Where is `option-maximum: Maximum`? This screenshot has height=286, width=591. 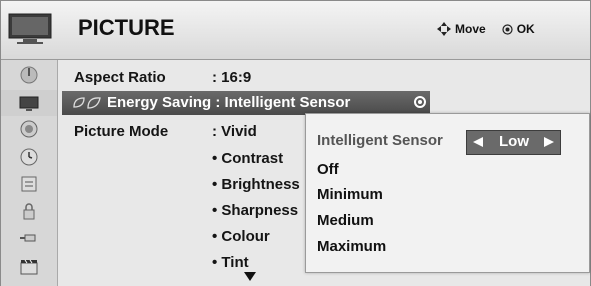 option-maximum: Maximum is located at coordinates (351, 246).